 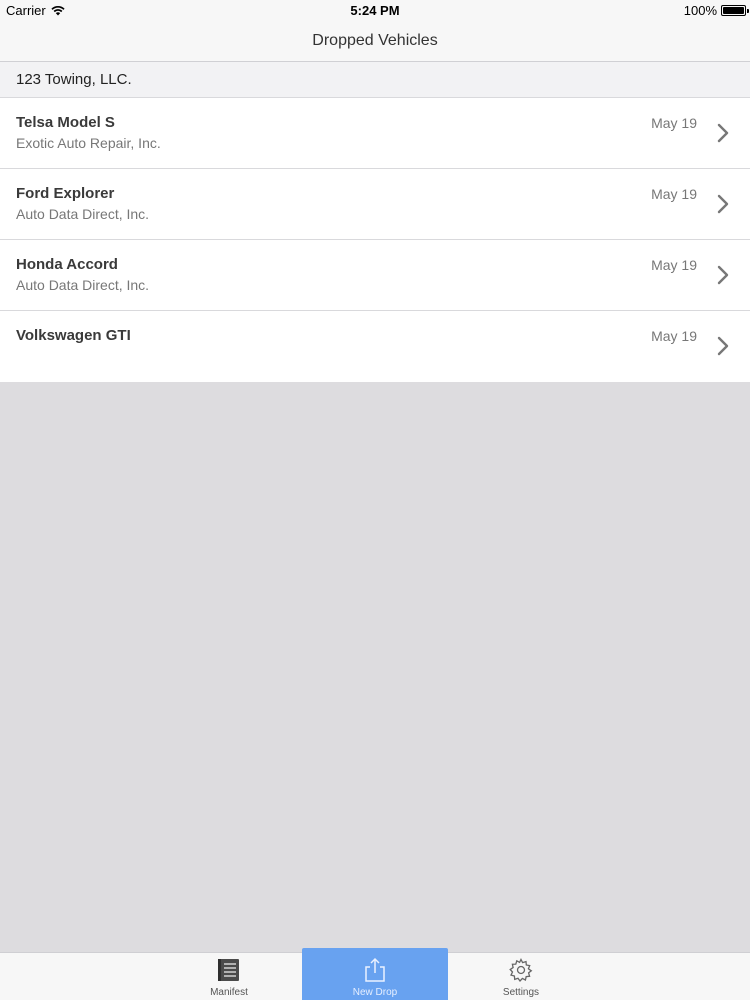 I want to click on status-time: 5:24 PM, so click(x=375, y=10).